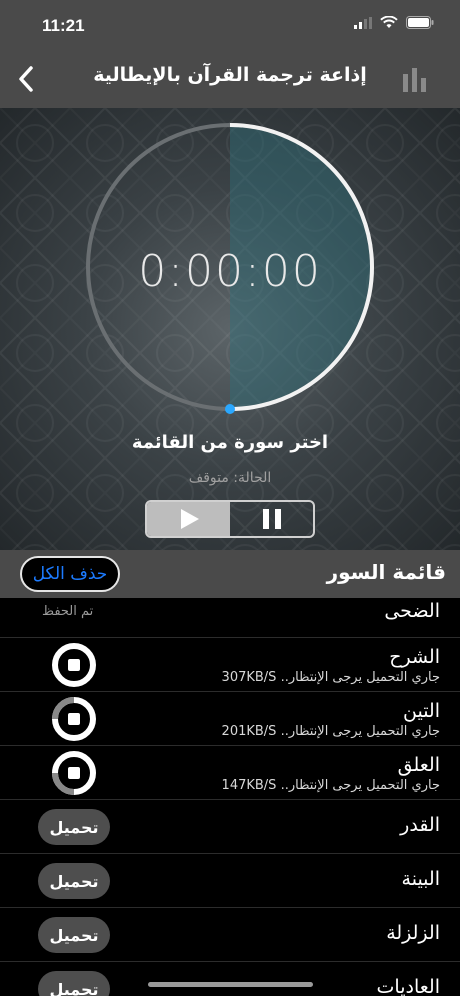 The image size is (460, 996). I want to click on navigation-bar: إذاعة ترجمة القرآن بالإيطالية, so click(230, 79).